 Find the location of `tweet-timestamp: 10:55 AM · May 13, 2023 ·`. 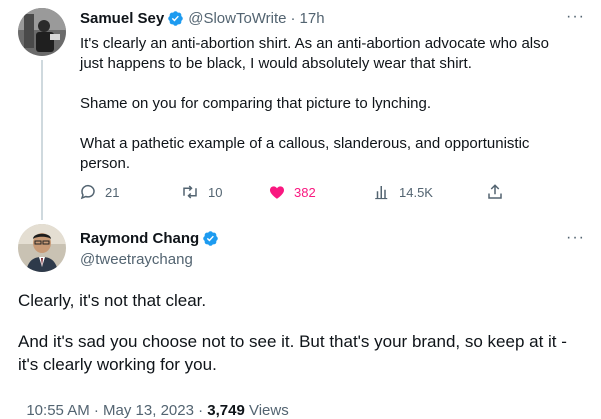

tweet-timestamp: 10:55 AM · May 13, 2023 · is located at coordinates (116, 410).